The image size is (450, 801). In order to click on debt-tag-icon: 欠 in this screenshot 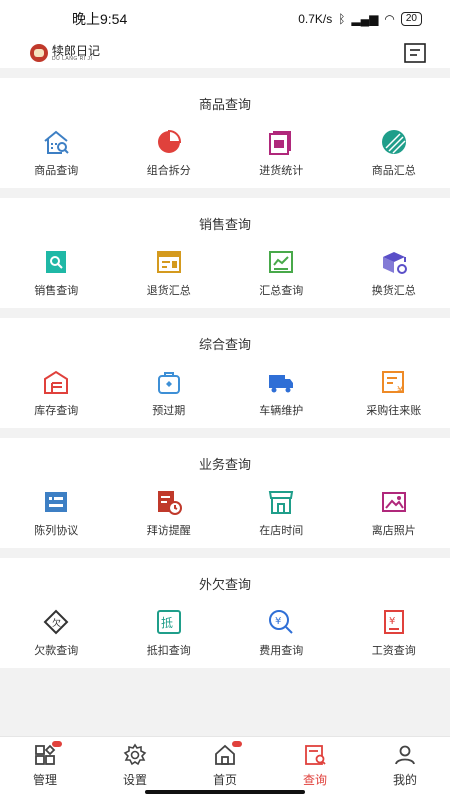, I will do `click(56, 622)`.